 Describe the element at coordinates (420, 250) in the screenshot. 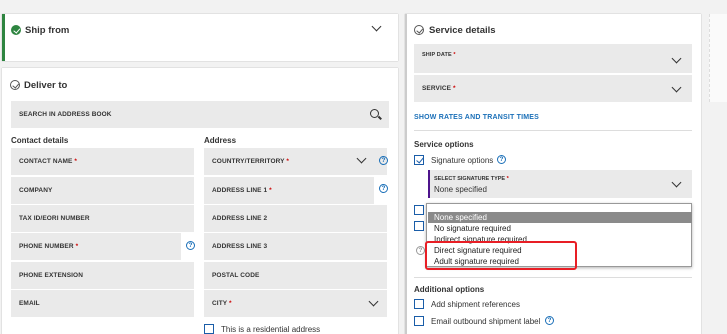

I see `service-option-info-icon: ?` at that location.